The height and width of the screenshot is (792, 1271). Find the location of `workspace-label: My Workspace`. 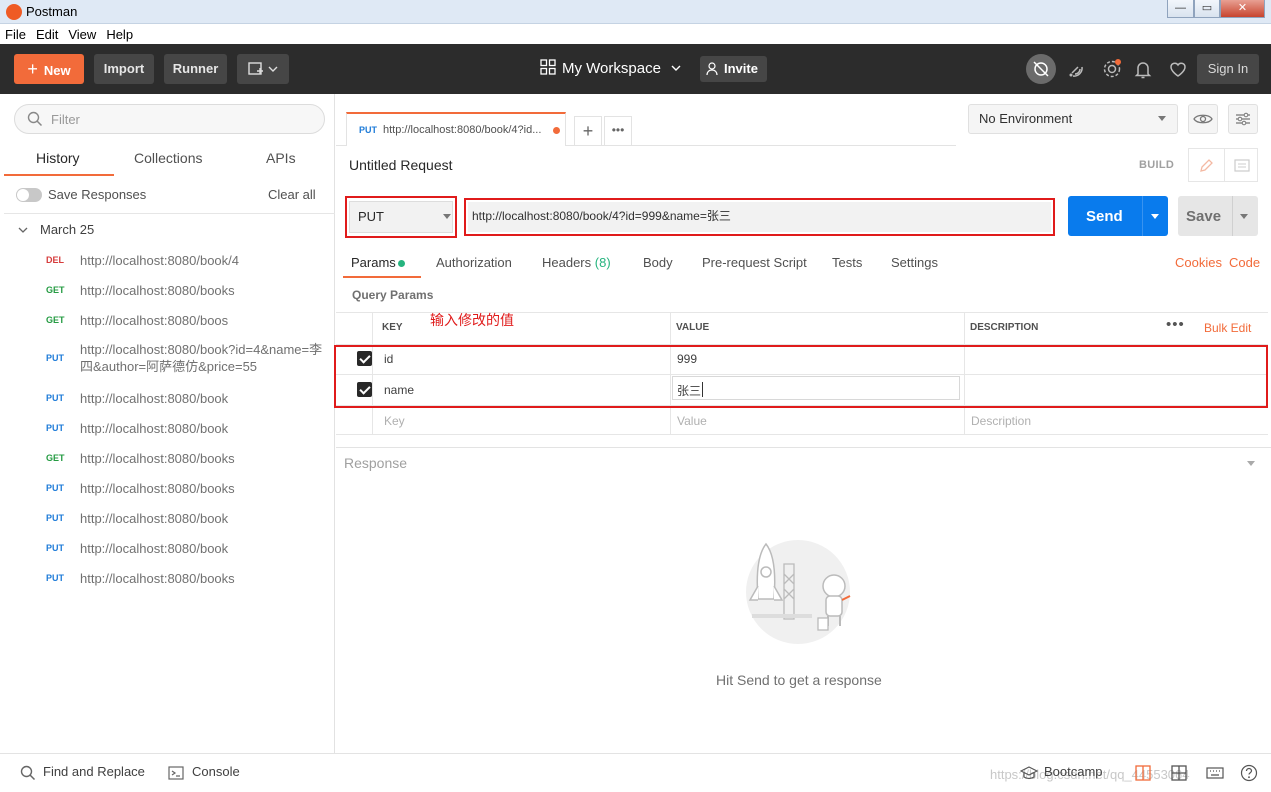

workspace-label: My Workspace is located at coordinates (611, 68).